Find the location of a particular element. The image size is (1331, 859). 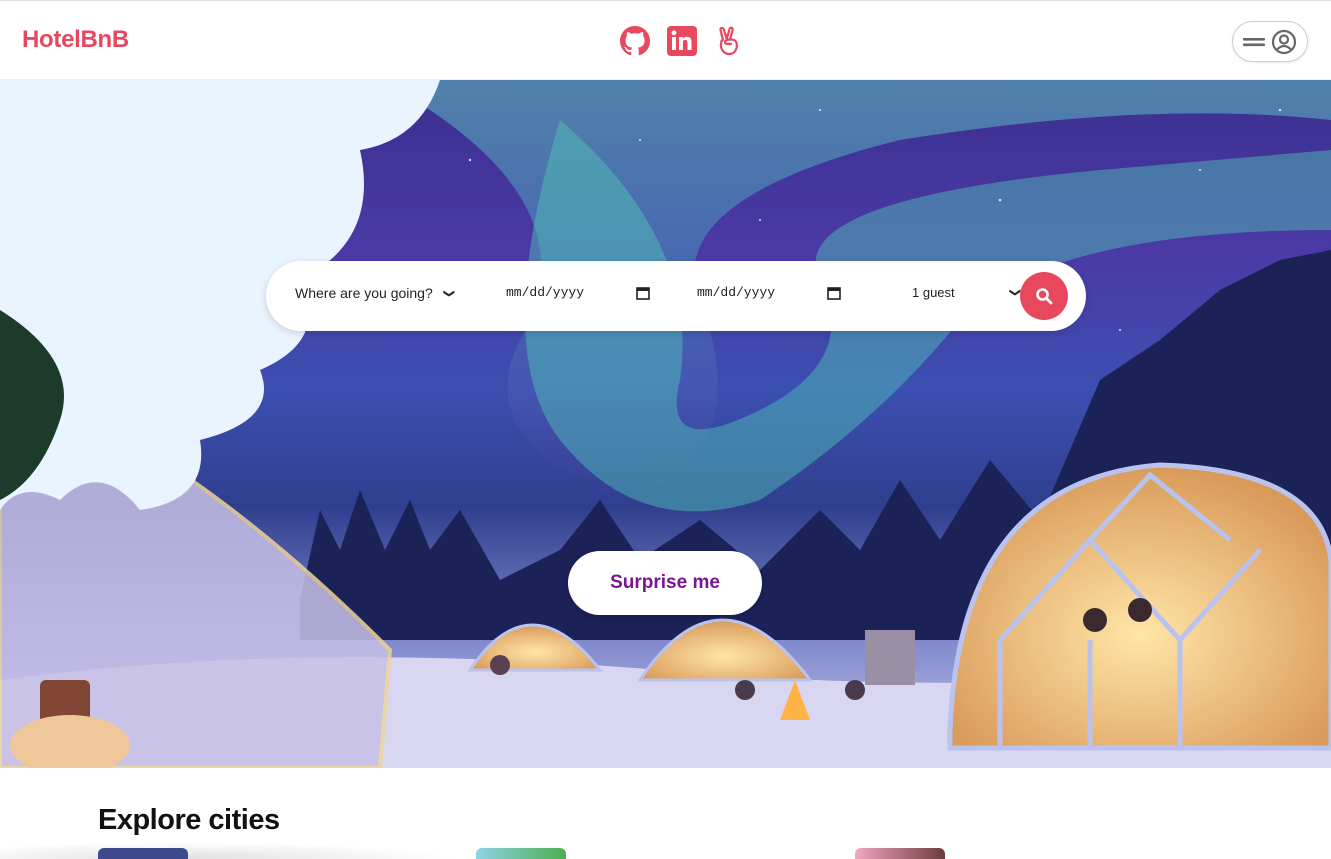

destination-select: Where are you going? ❯ is located at coordinates (385, 293).